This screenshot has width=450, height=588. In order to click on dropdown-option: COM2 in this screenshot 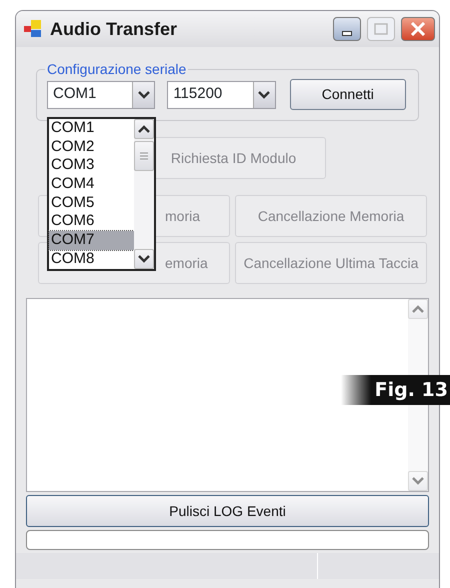, I will do `click(91, 147)`.